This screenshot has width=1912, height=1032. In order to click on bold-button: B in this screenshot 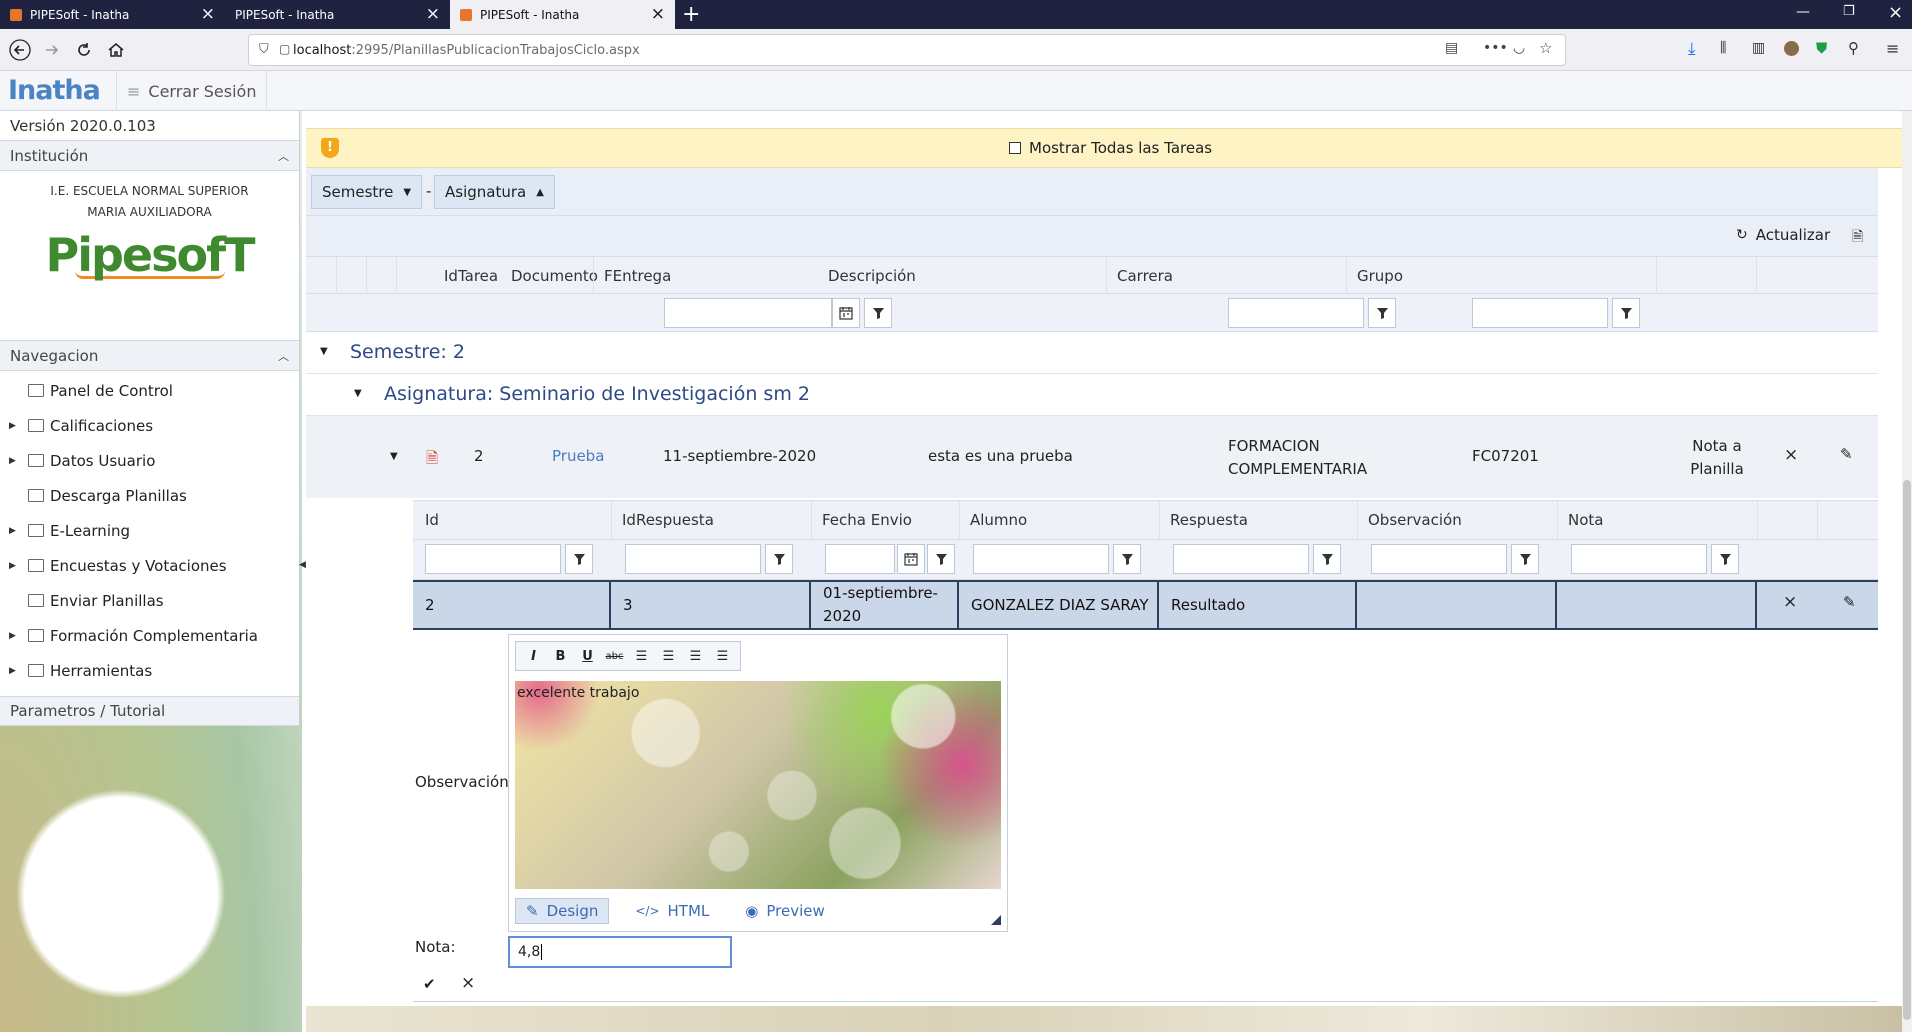, I will do `click(560, 656)`.